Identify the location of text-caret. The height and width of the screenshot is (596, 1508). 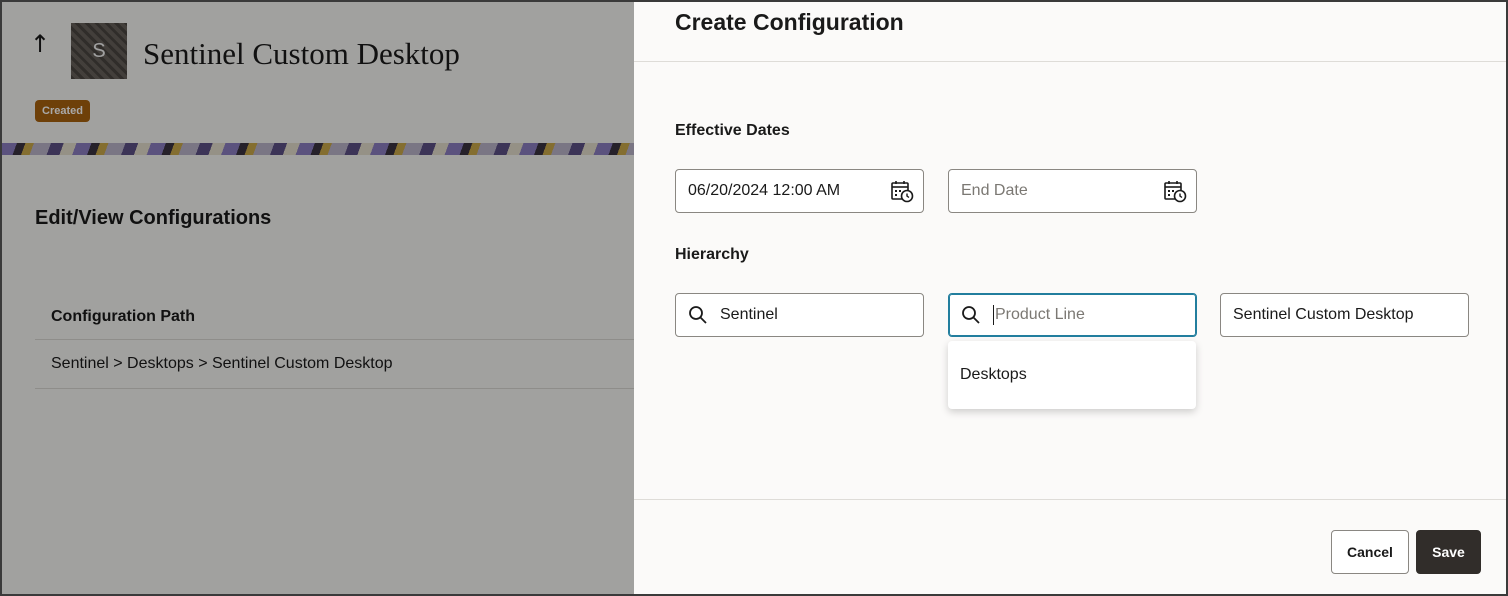
(993, 315).